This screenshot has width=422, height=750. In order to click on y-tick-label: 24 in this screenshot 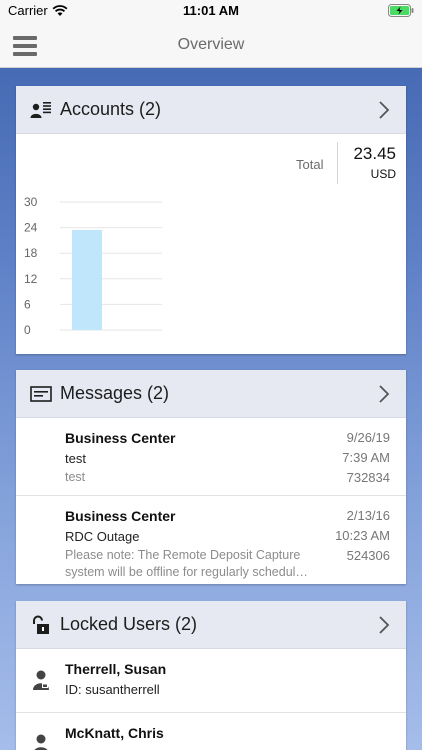, I will do `click(31, 228)`.